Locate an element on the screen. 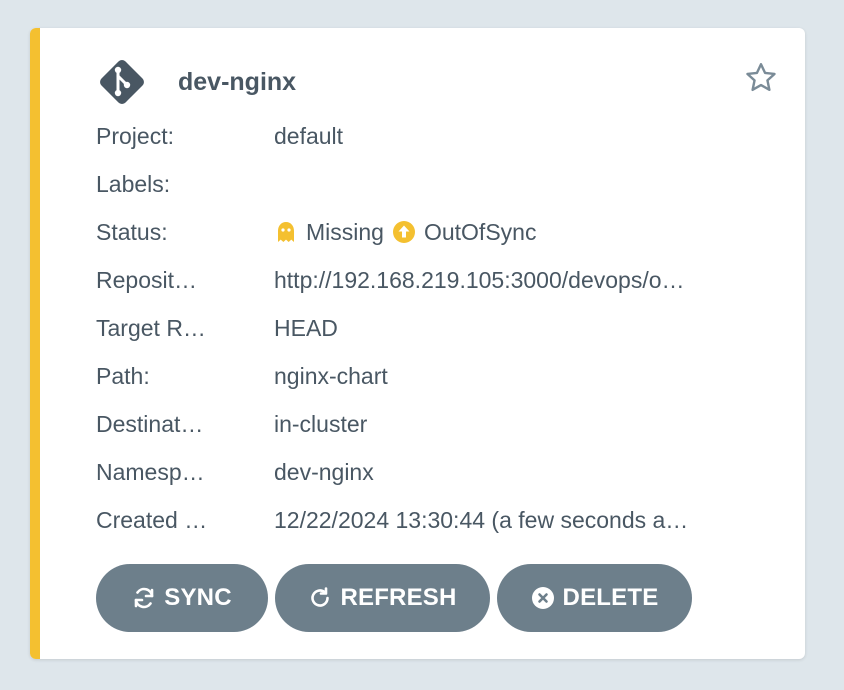 The image size is (844, 690). sync-icon is located at coordinates (144, 598).